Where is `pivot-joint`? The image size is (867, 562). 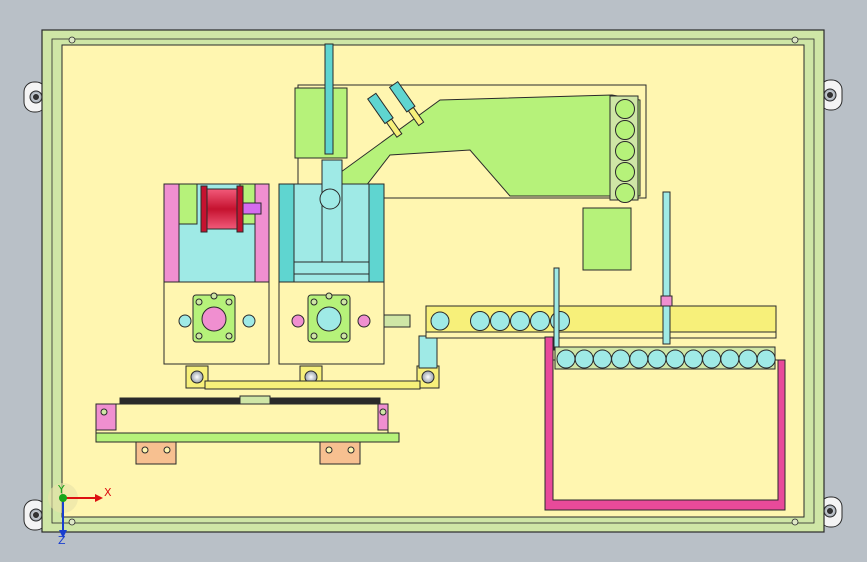 pivot-joint is located at coordinates (330, 199).